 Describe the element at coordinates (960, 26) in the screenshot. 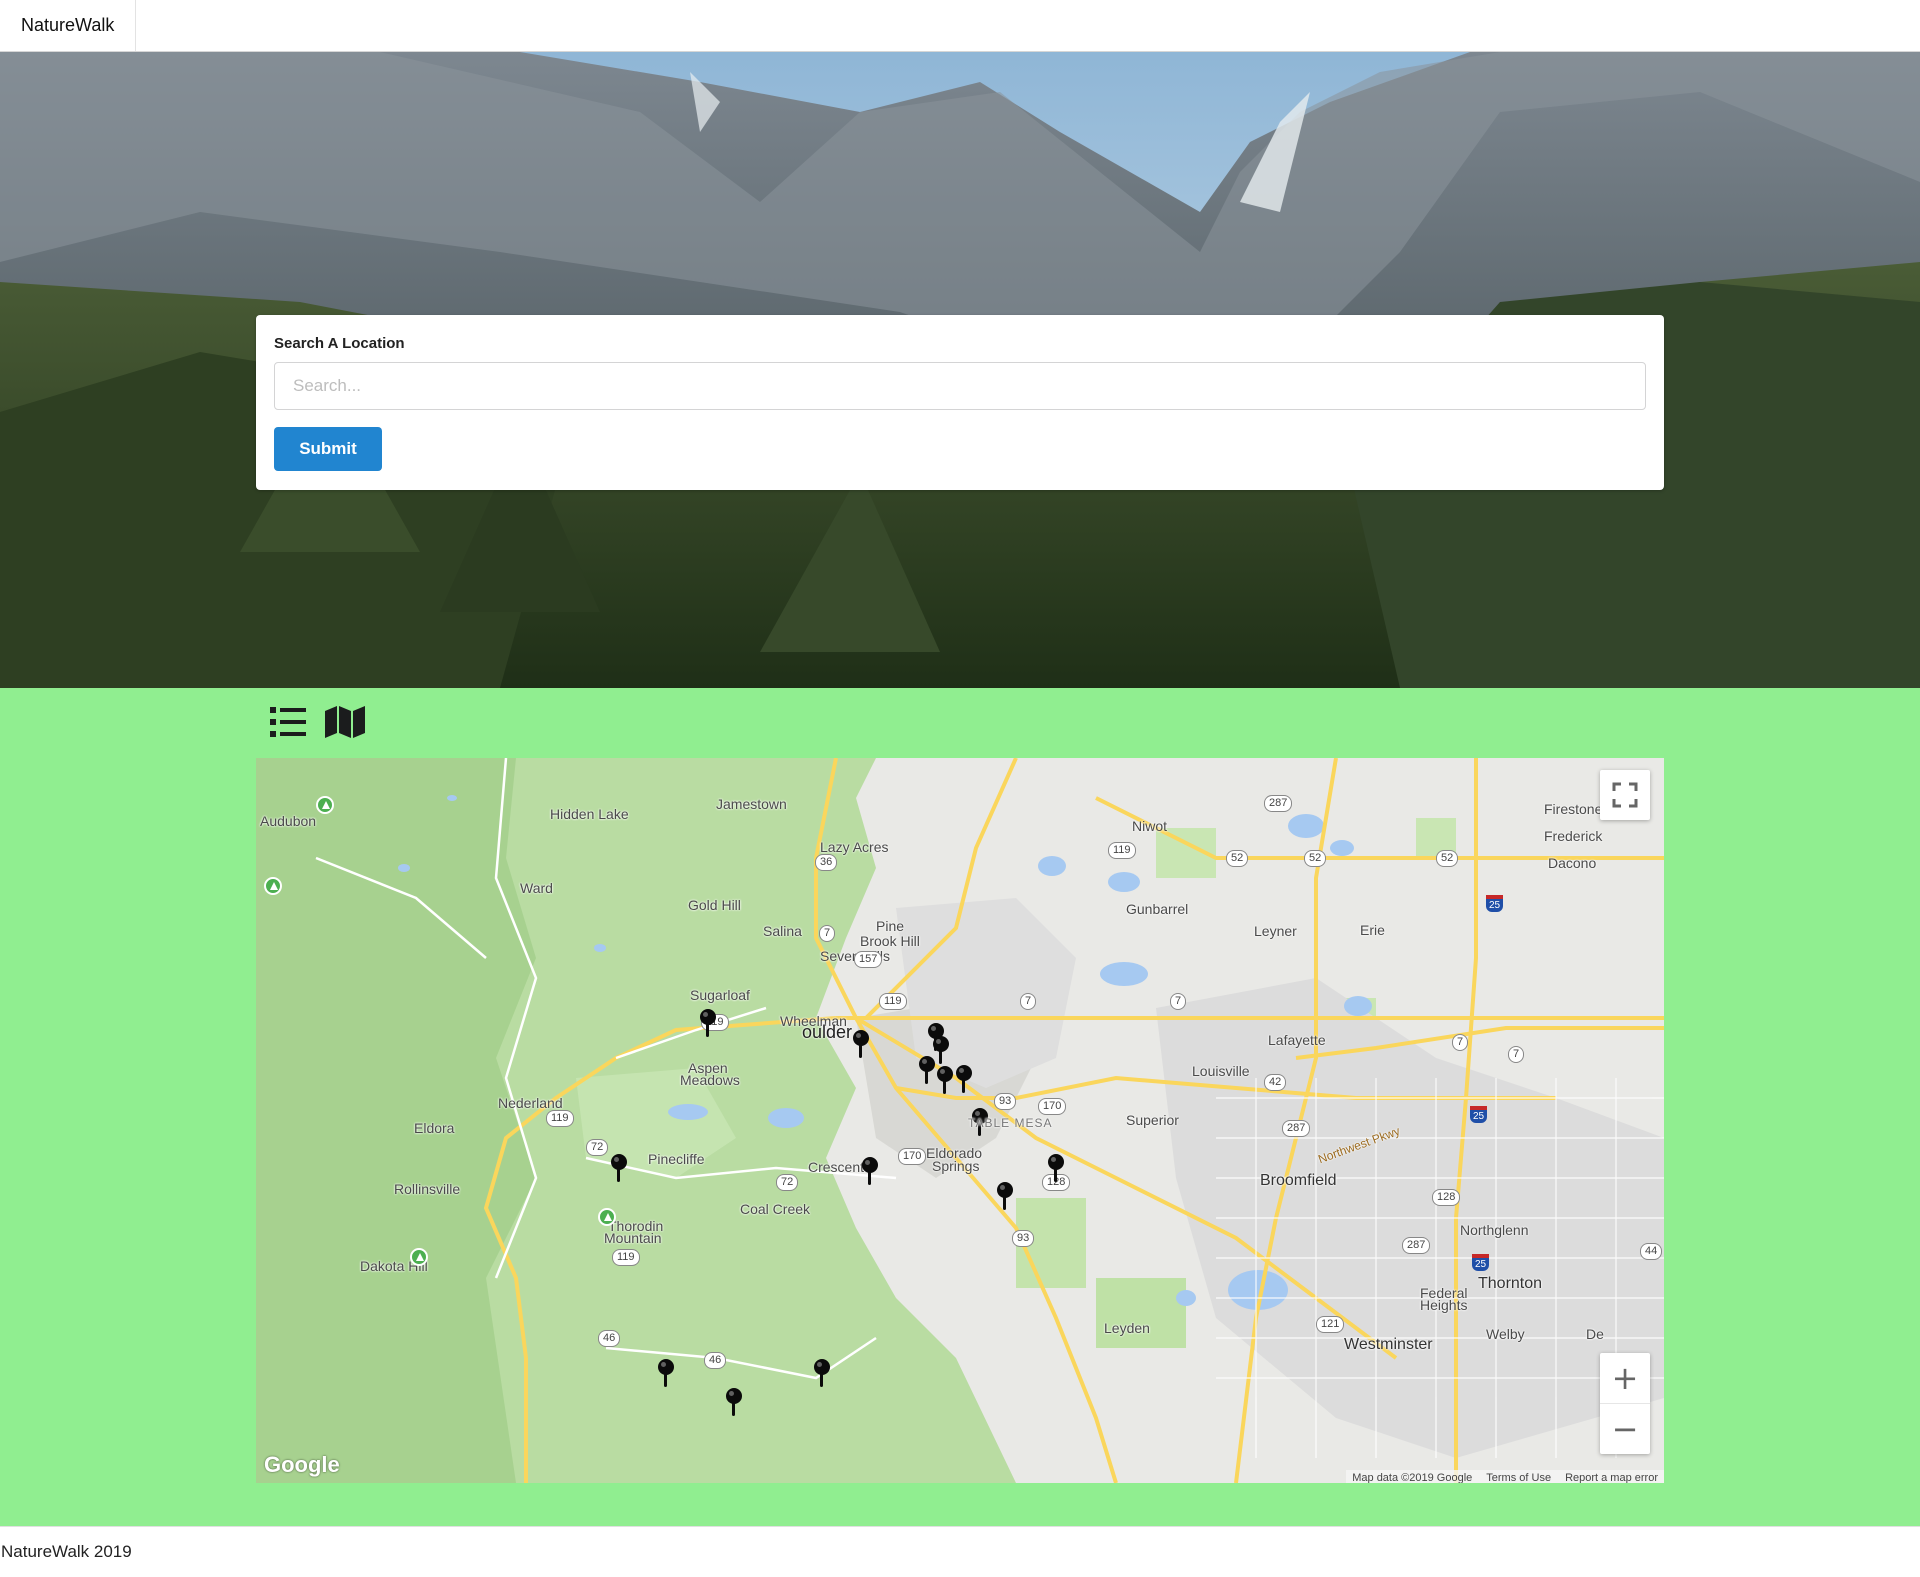

I see `navbar: NatureWalk` at that location.